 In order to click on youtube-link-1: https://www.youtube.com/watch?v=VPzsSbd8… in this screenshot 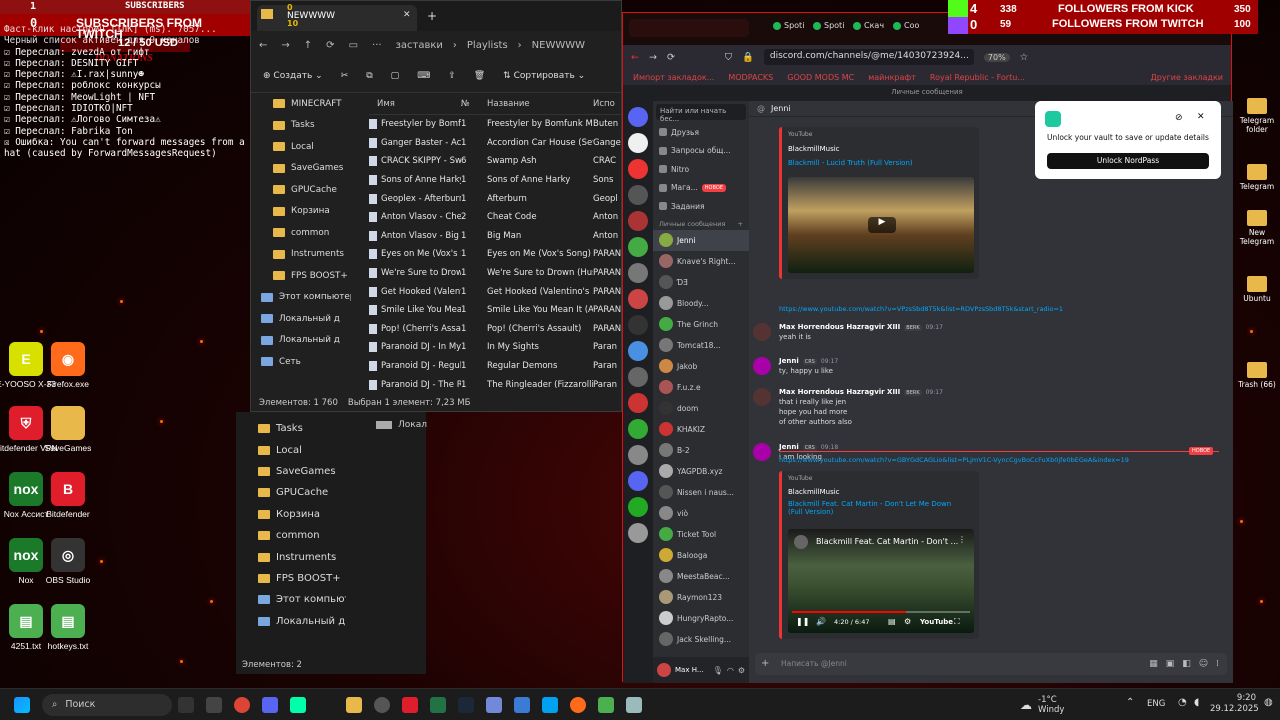, I will do `click(921, 309)`.